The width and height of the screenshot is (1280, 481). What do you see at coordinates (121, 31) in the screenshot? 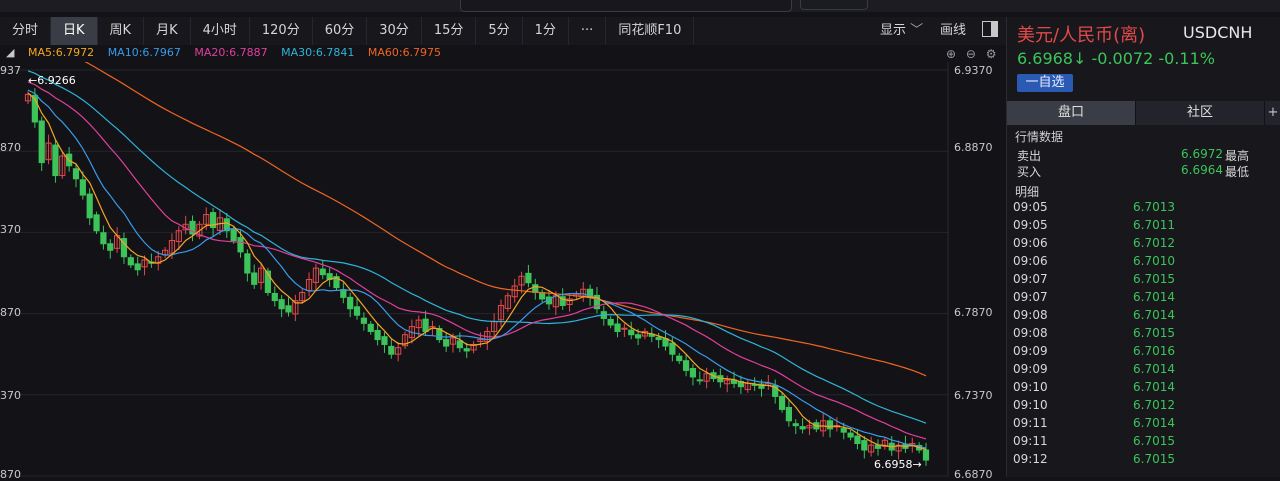
I see `tab-2: 周K` at bounding box center [121, 31].